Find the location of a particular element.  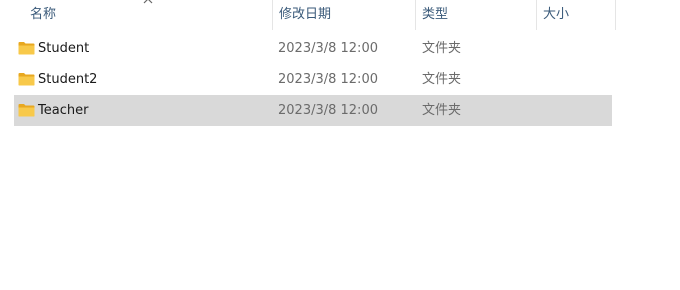

file-row: Student2 2023/3/8 12:00 文件夹 is located at coordinates (313, 79).